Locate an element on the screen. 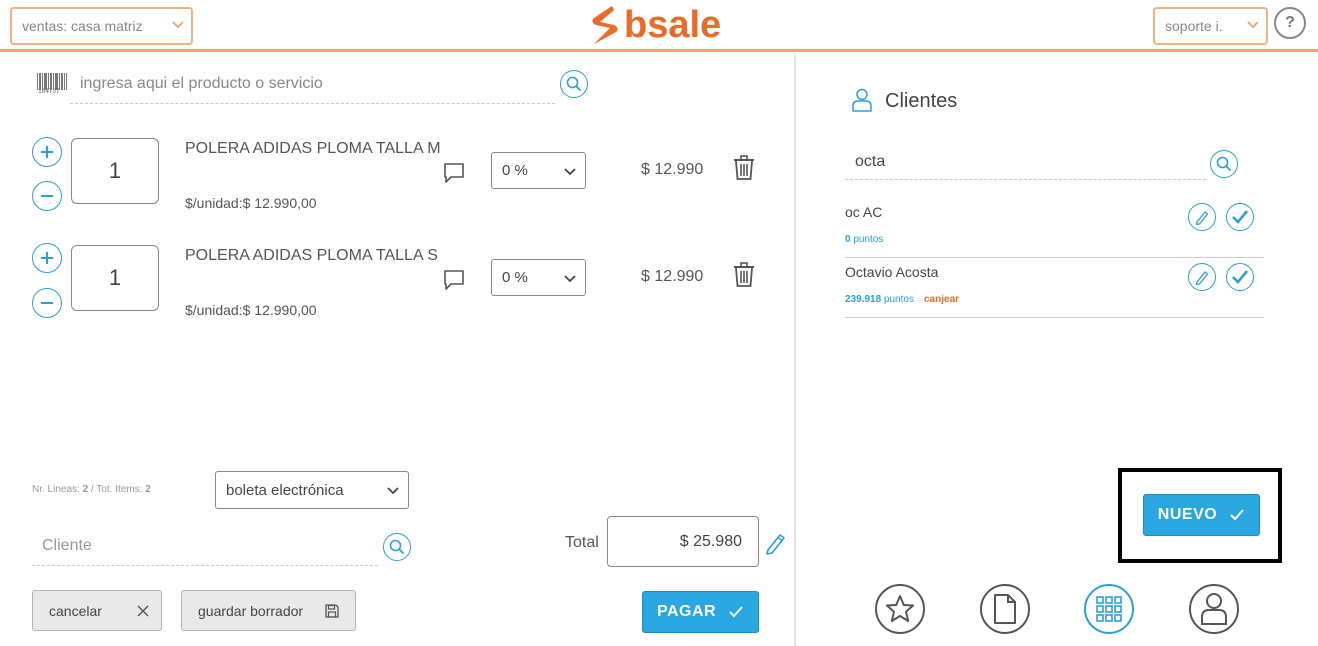 This screenshot has width=1318, height=646. client-points: 0 puntos is located at coordinates (864, 239).